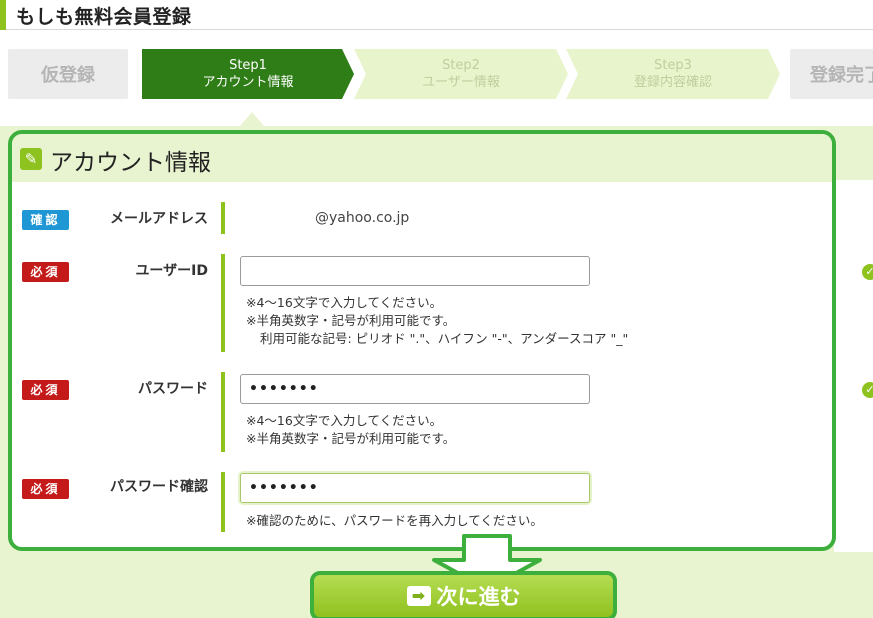 This screenshot has width=873, height=618. I want to click on user-id-hint-length: ※4～16文字で入力してください。, so click(344, 302).